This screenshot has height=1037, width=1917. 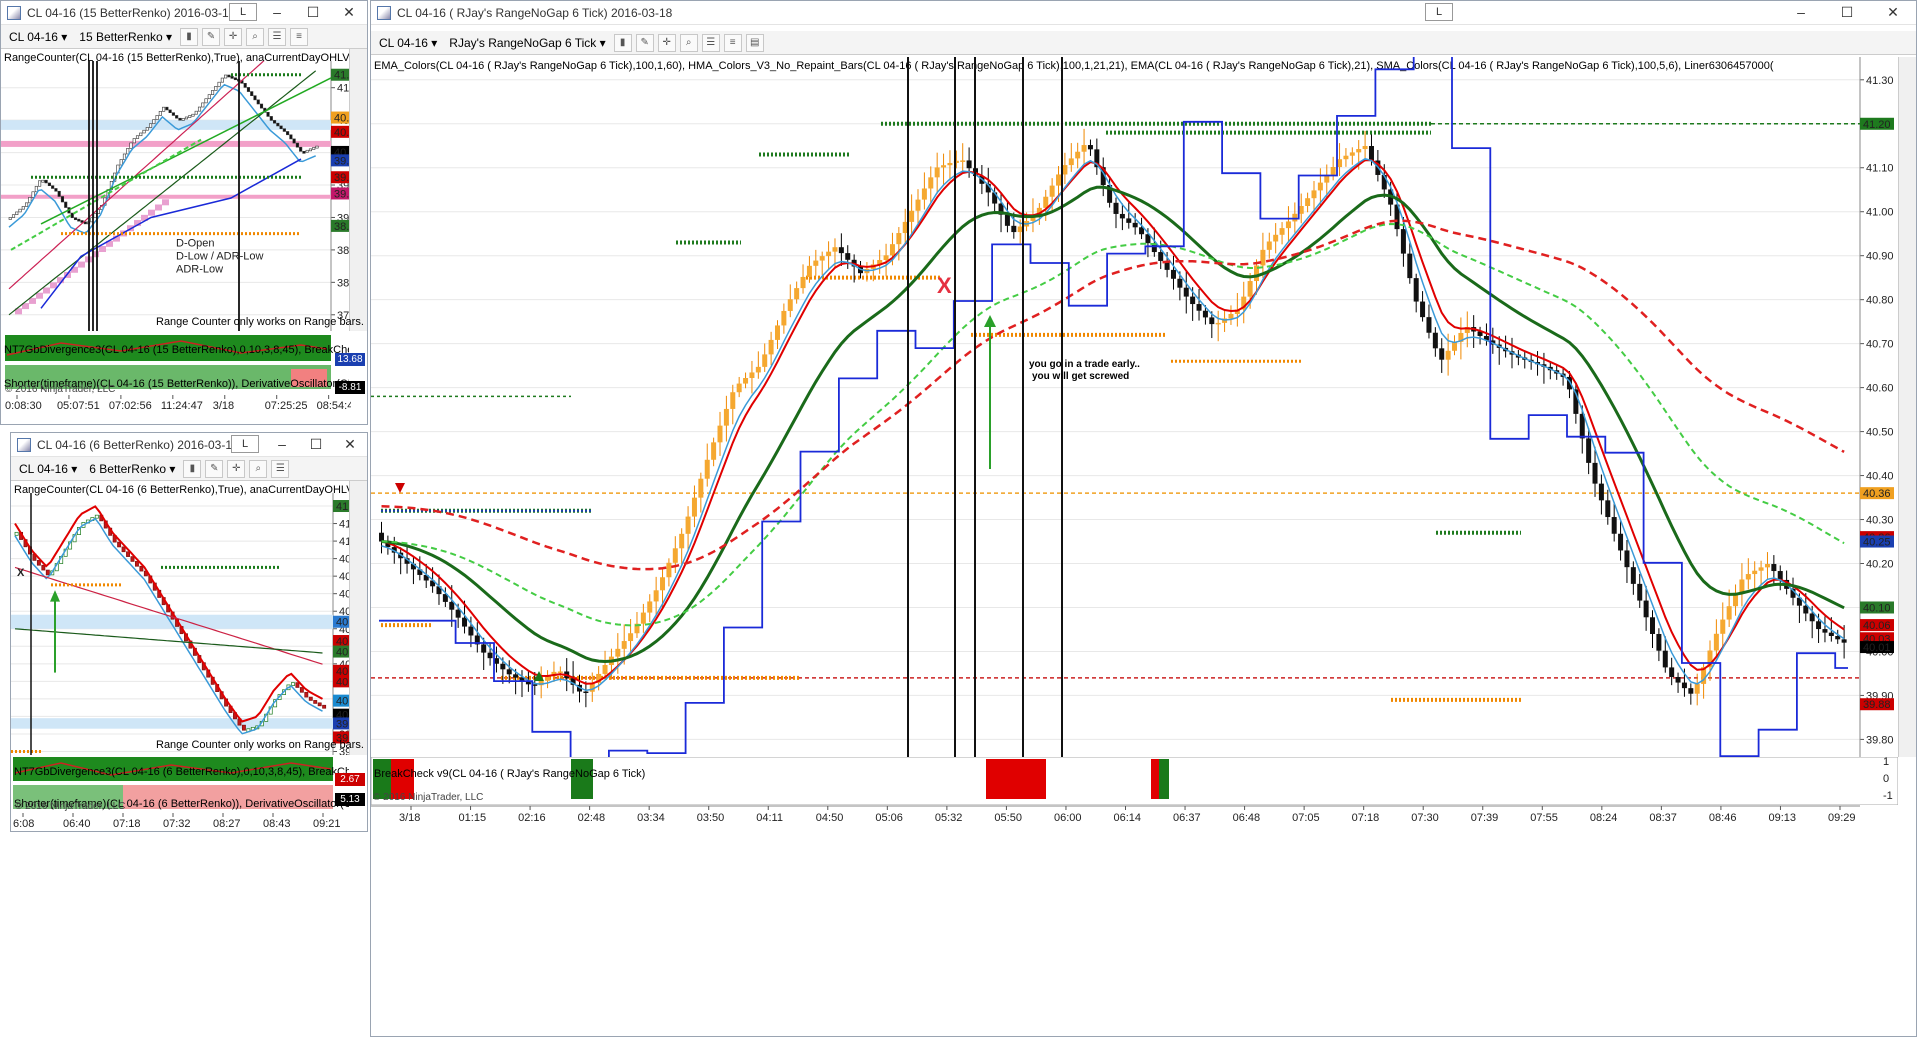 I want to click on x-tick-label: 01:15, so click(x=473, y=818).